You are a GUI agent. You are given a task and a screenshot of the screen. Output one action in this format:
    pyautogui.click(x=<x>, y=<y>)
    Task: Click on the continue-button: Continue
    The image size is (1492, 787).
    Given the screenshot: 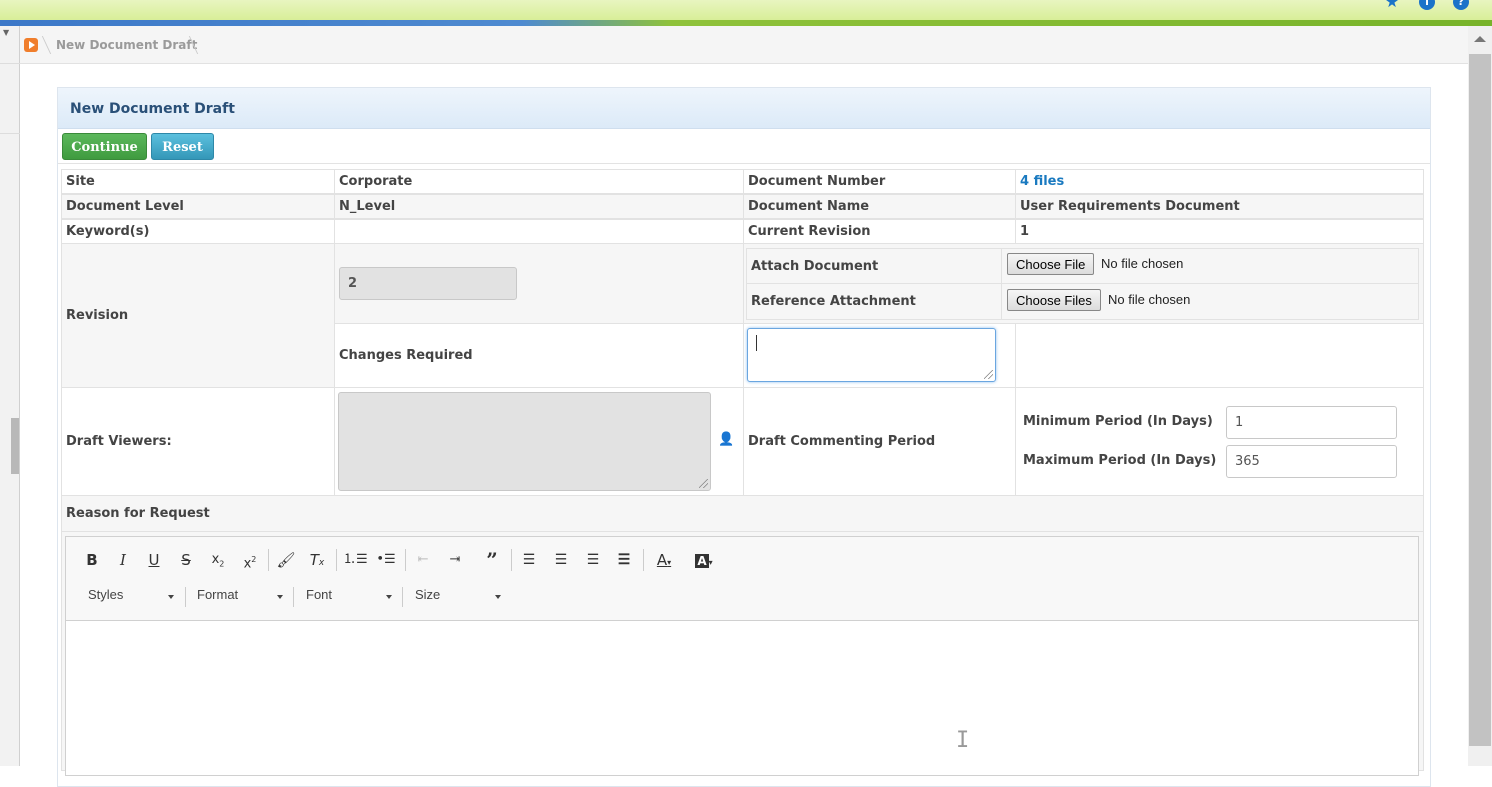 What is the action you would take?
    pyautogui.click(x=104, y=146)
    